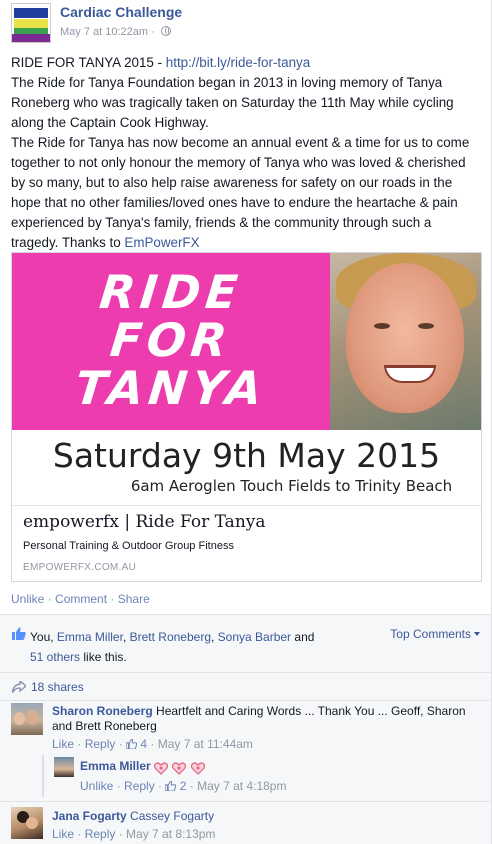 The height and width of the screenshot is (844, 492). Describe the element at coordinates (57, 687) in the screenshot. I see `shares-link: 18 shares` at that location.